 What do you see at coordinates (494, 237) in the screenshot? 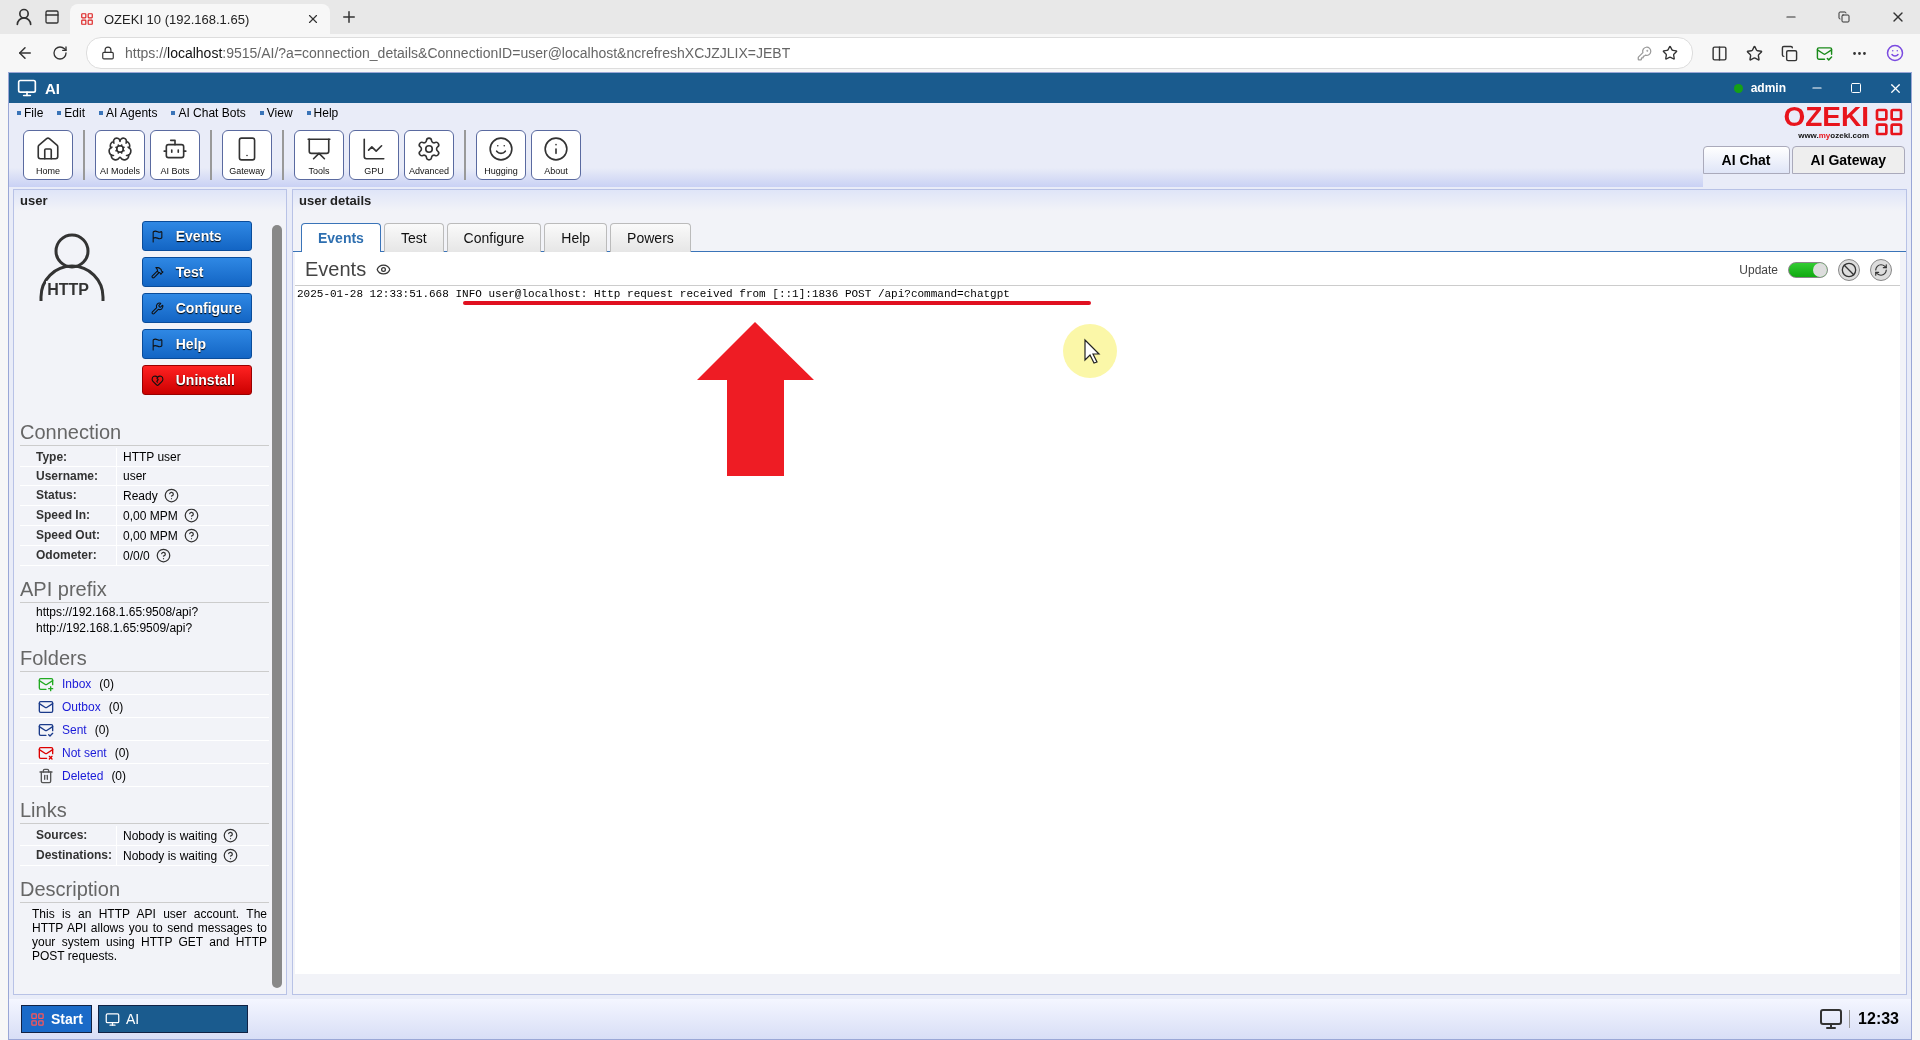
I see `tab: Configure` at bounding box center [494, 237].